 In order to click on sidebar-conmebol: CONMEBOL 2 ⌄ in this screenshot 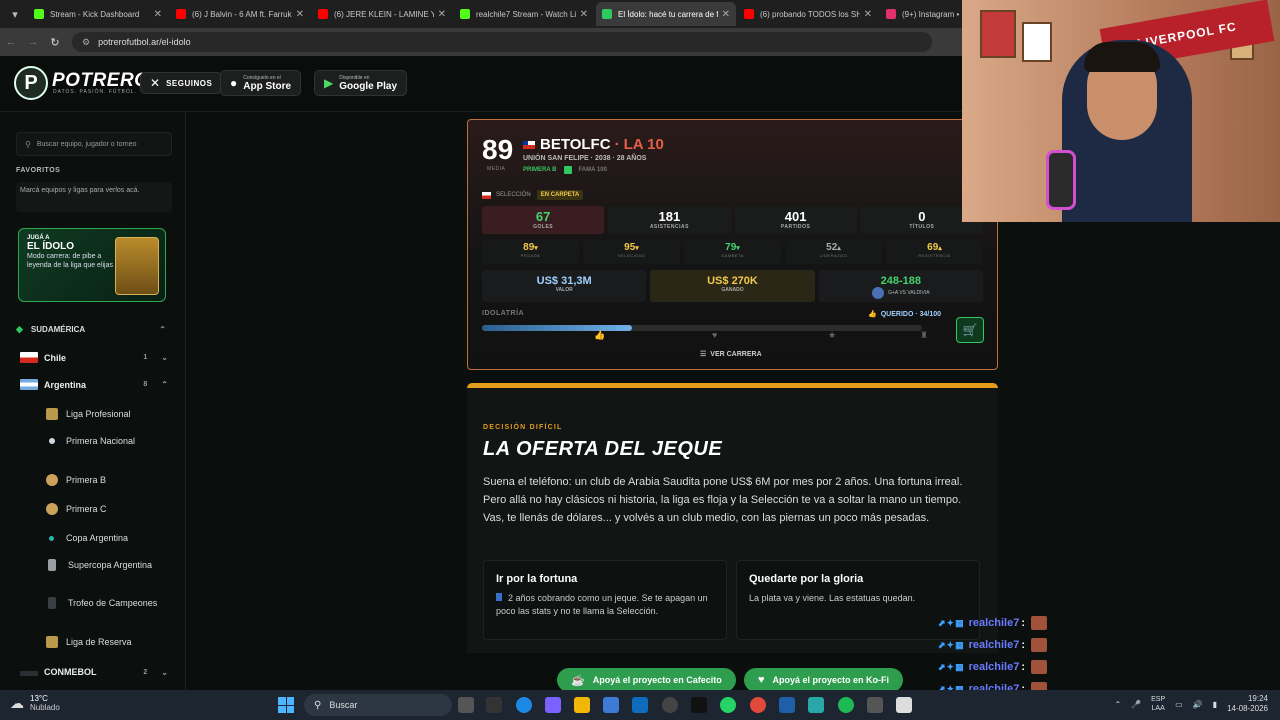, I will do `click(94, 672)`.